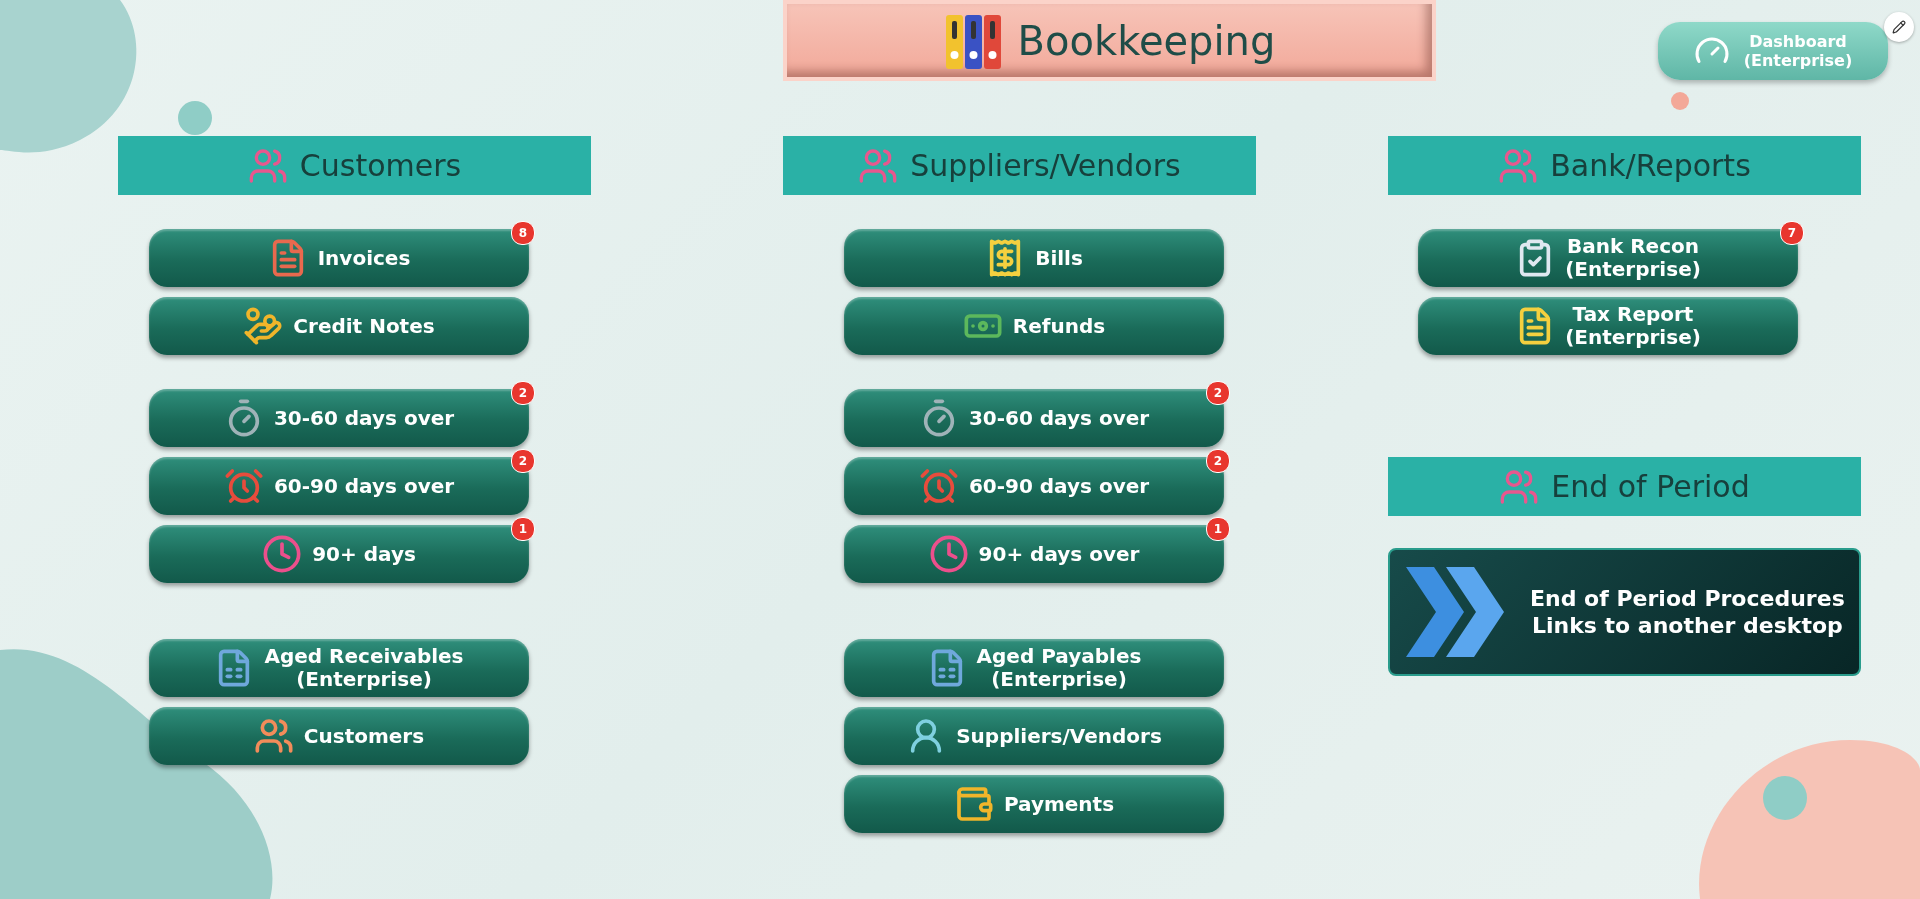 This screenshot has height=899, width=1920. Describe the element at coordinates (1608, 326) in the screenshot. I see `menu-button: Tax Report (Enterprise)` at that location.